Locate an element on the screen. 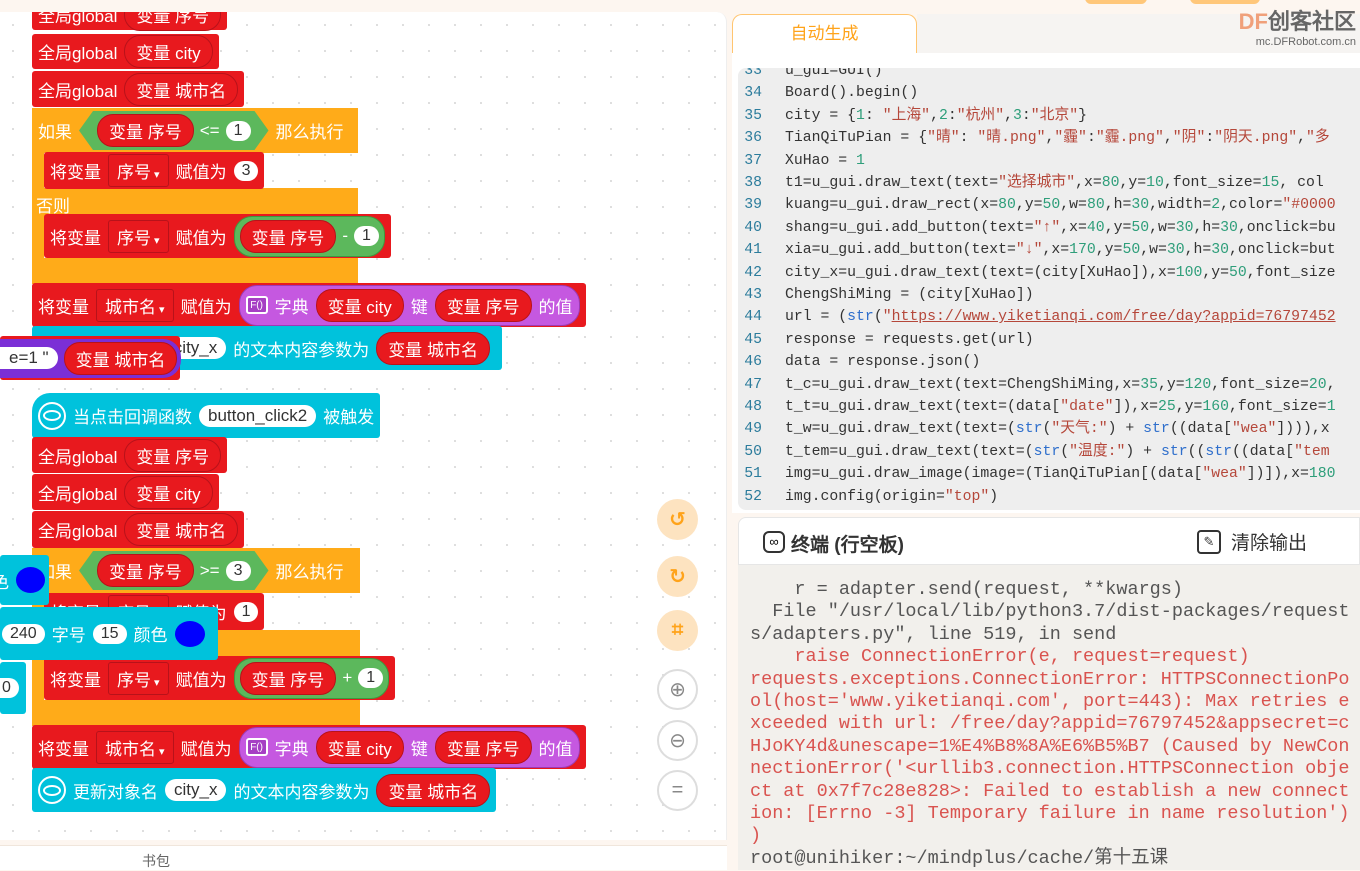  number-input: 15 is located at coordinates (109, 633).